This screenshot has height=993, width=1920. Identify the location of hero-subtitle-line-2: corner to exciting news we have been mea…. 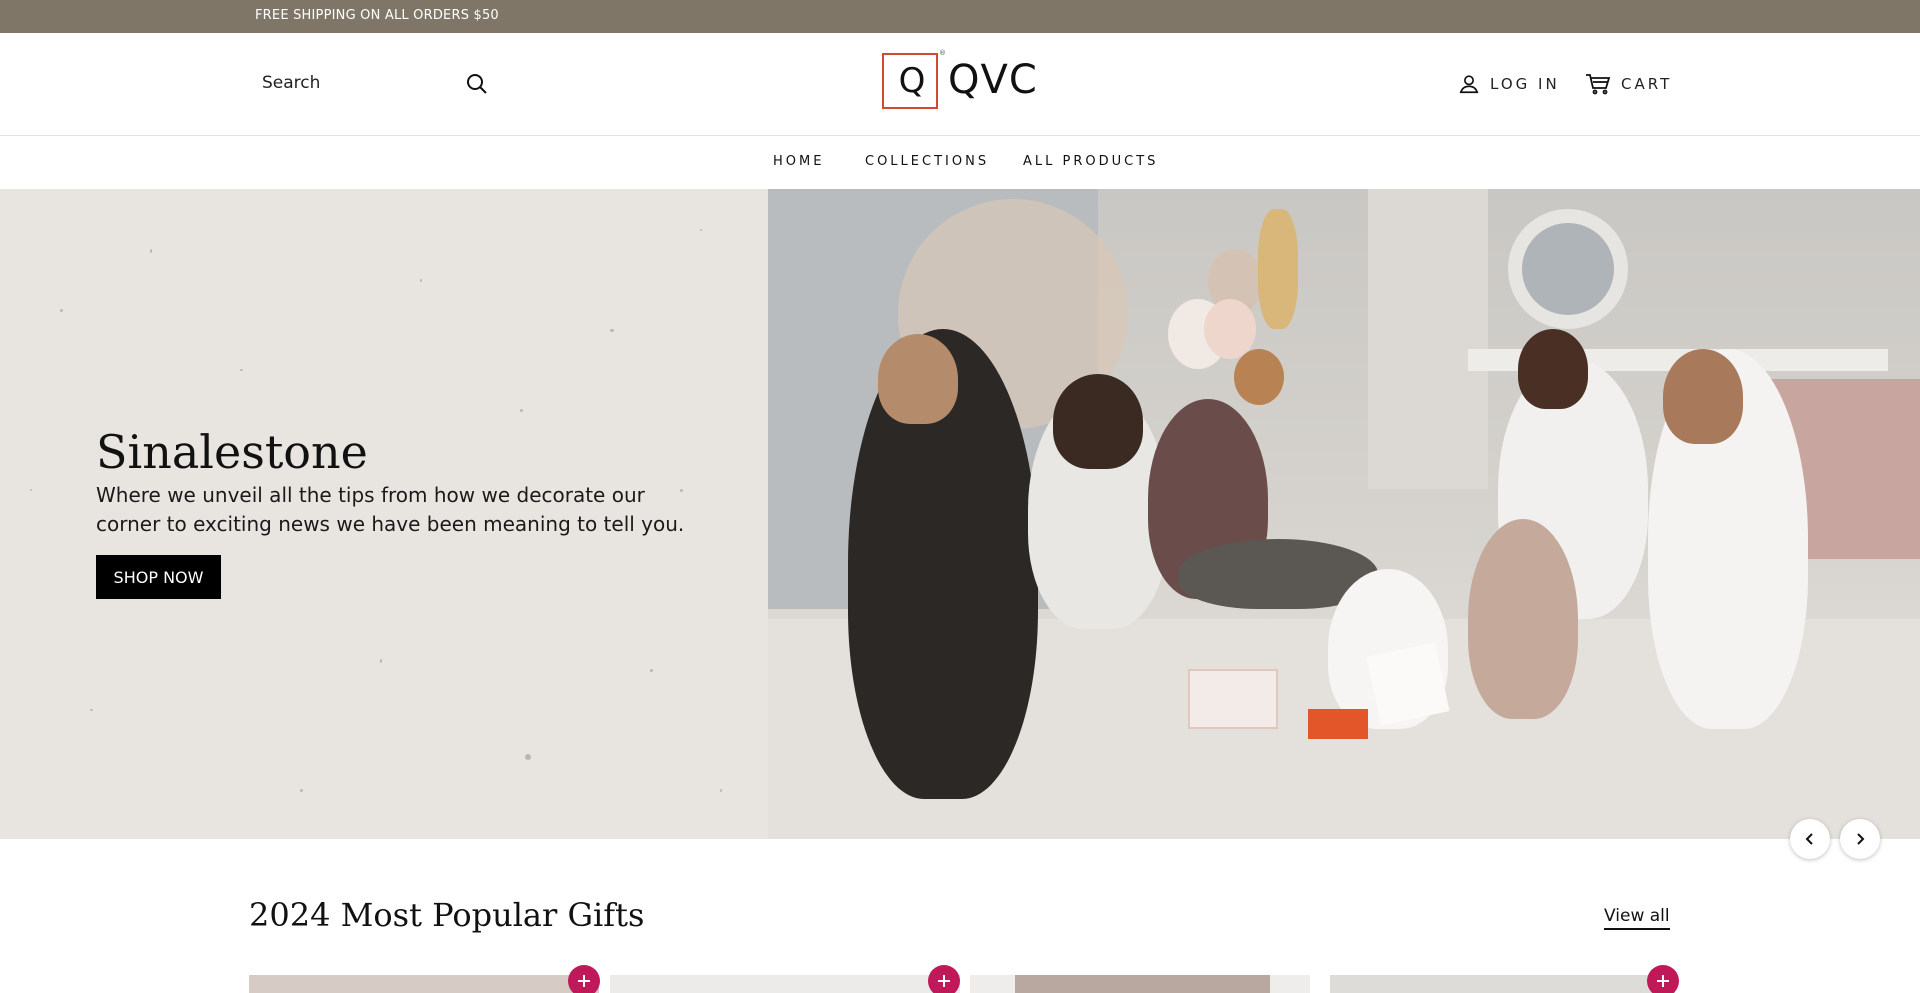
(390, 524).